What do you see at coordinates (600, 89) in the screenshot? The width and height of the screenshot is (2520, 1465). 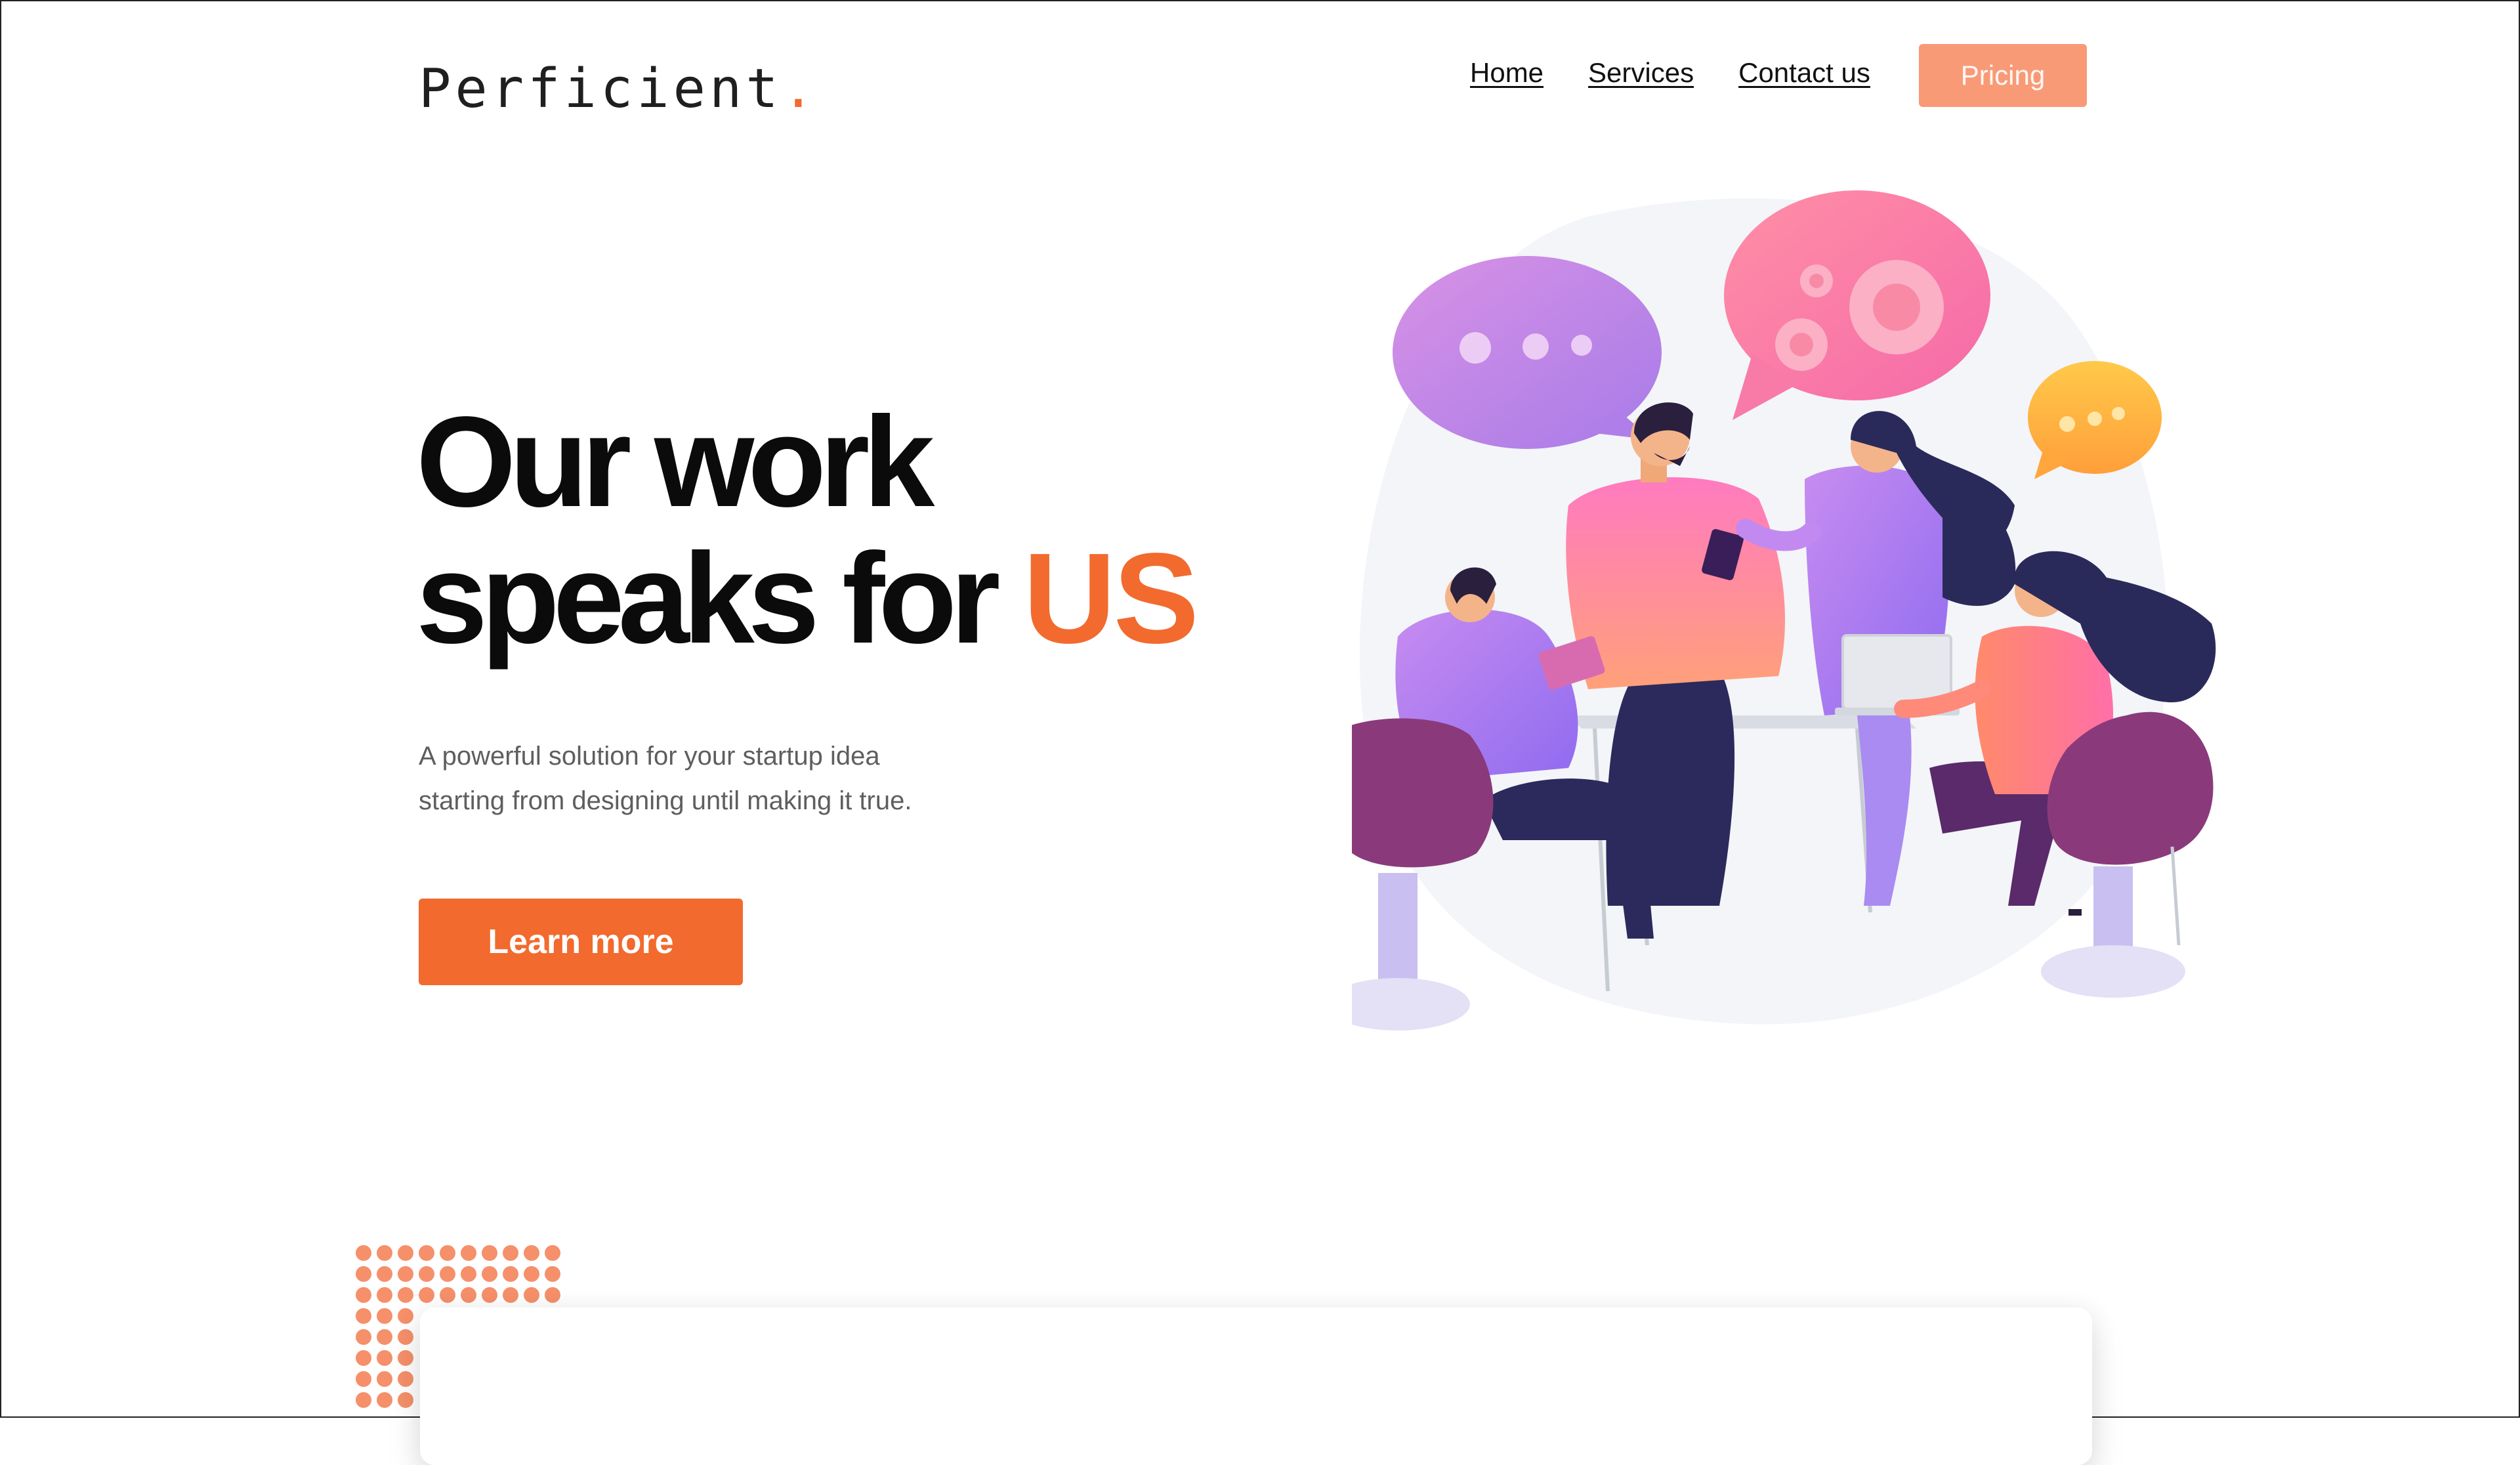 I see `brand-name: Perficient` at bounding box center [600, 89].